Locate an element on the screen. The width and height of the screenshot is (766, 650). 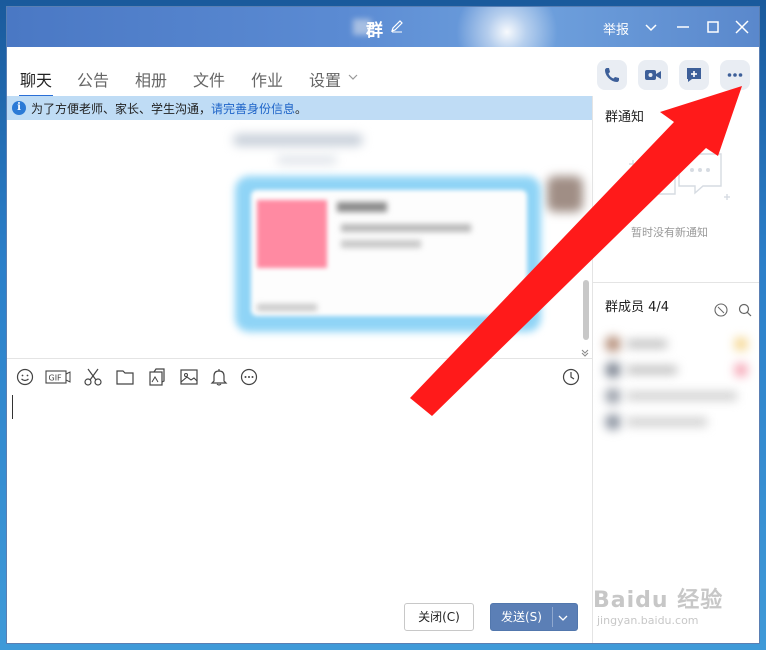
search-icon is located at coordinates (745, 310).